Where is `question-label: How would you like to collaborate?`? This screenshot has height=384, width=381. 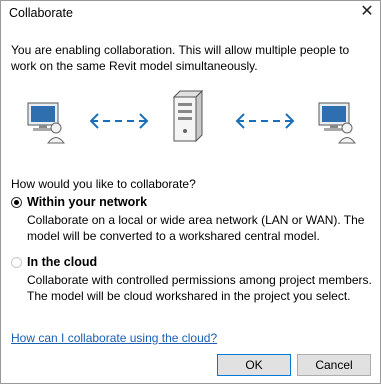
question-label: How would you like to collaborate? is located at coordinates (103, 184).